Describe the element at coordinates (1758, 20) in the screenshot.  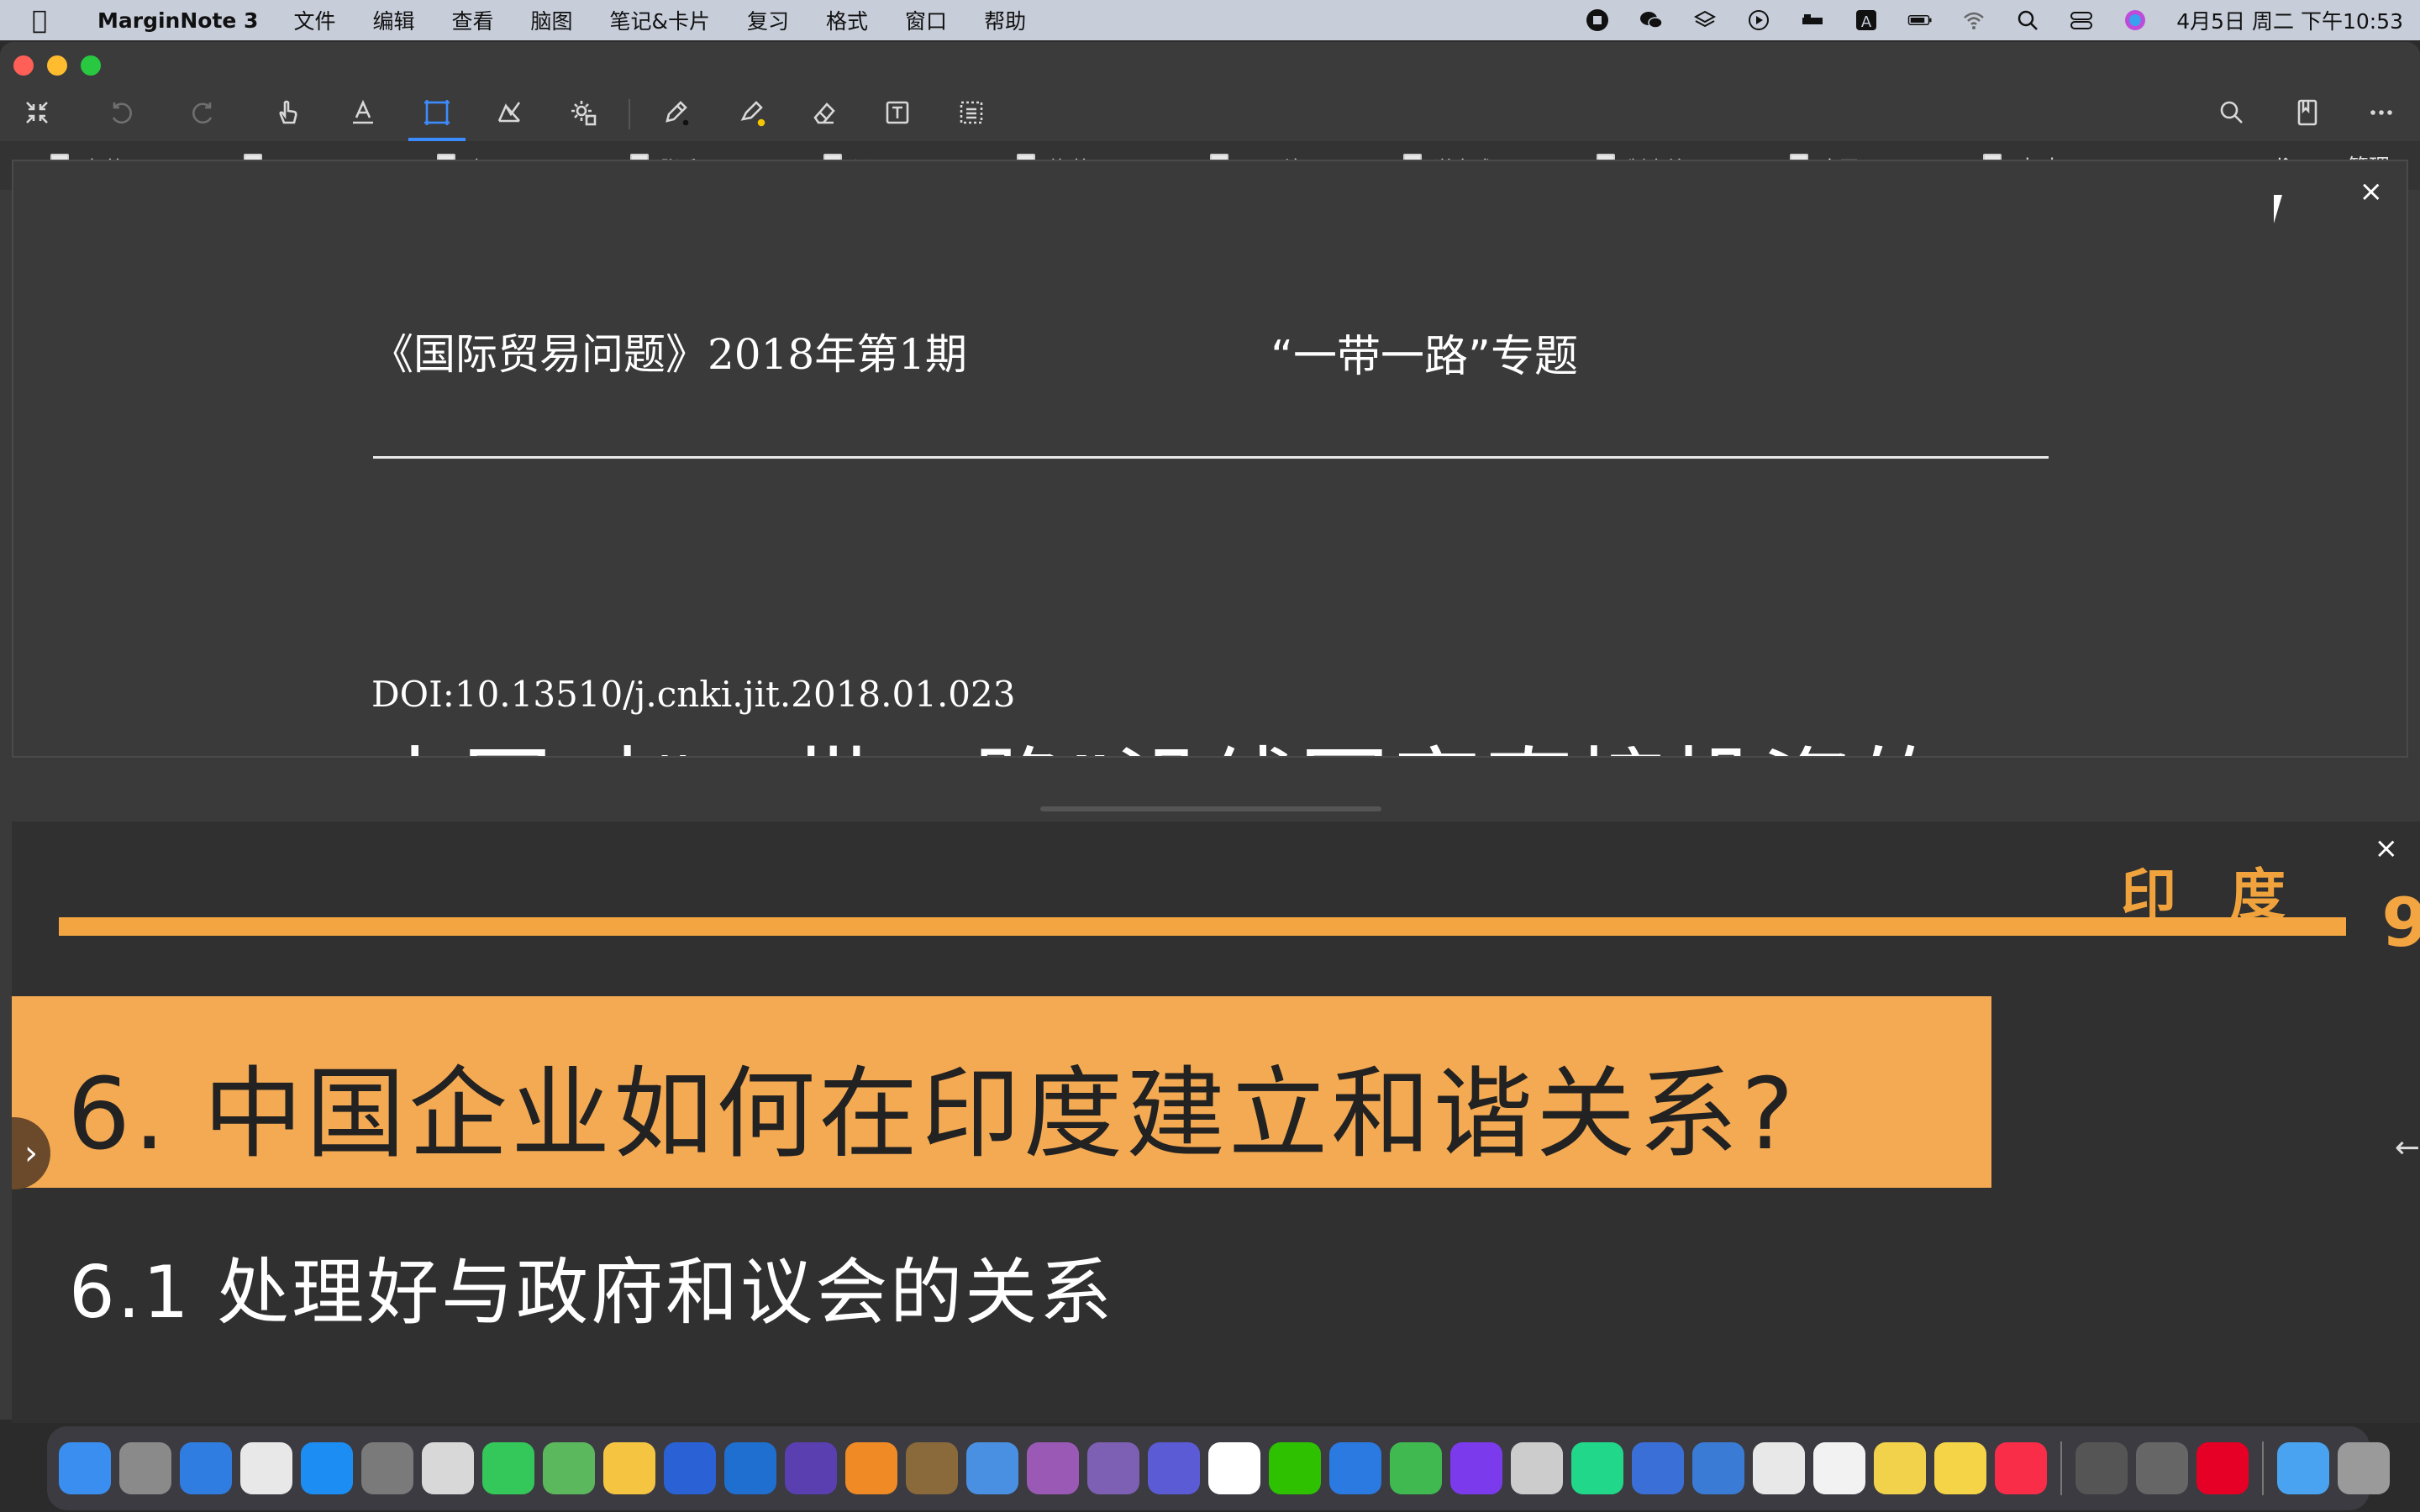
I see `play-circle-icon` at that location.